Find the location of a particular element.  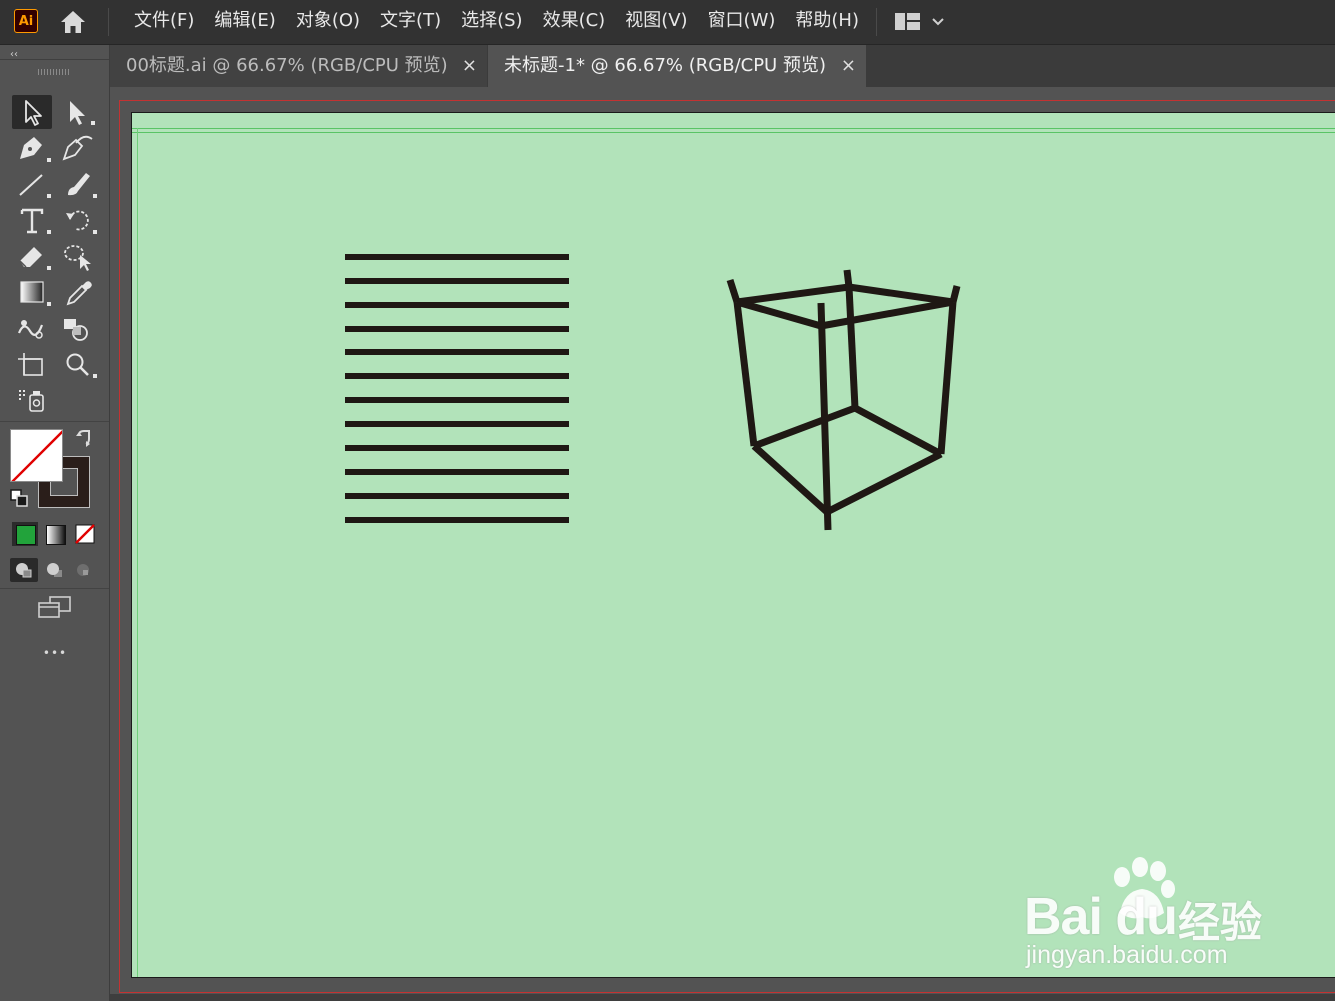

baidu-jingyan-watermark: Bai du 经验 jingyan.baidu.com is located at coordinates (1145, 915).